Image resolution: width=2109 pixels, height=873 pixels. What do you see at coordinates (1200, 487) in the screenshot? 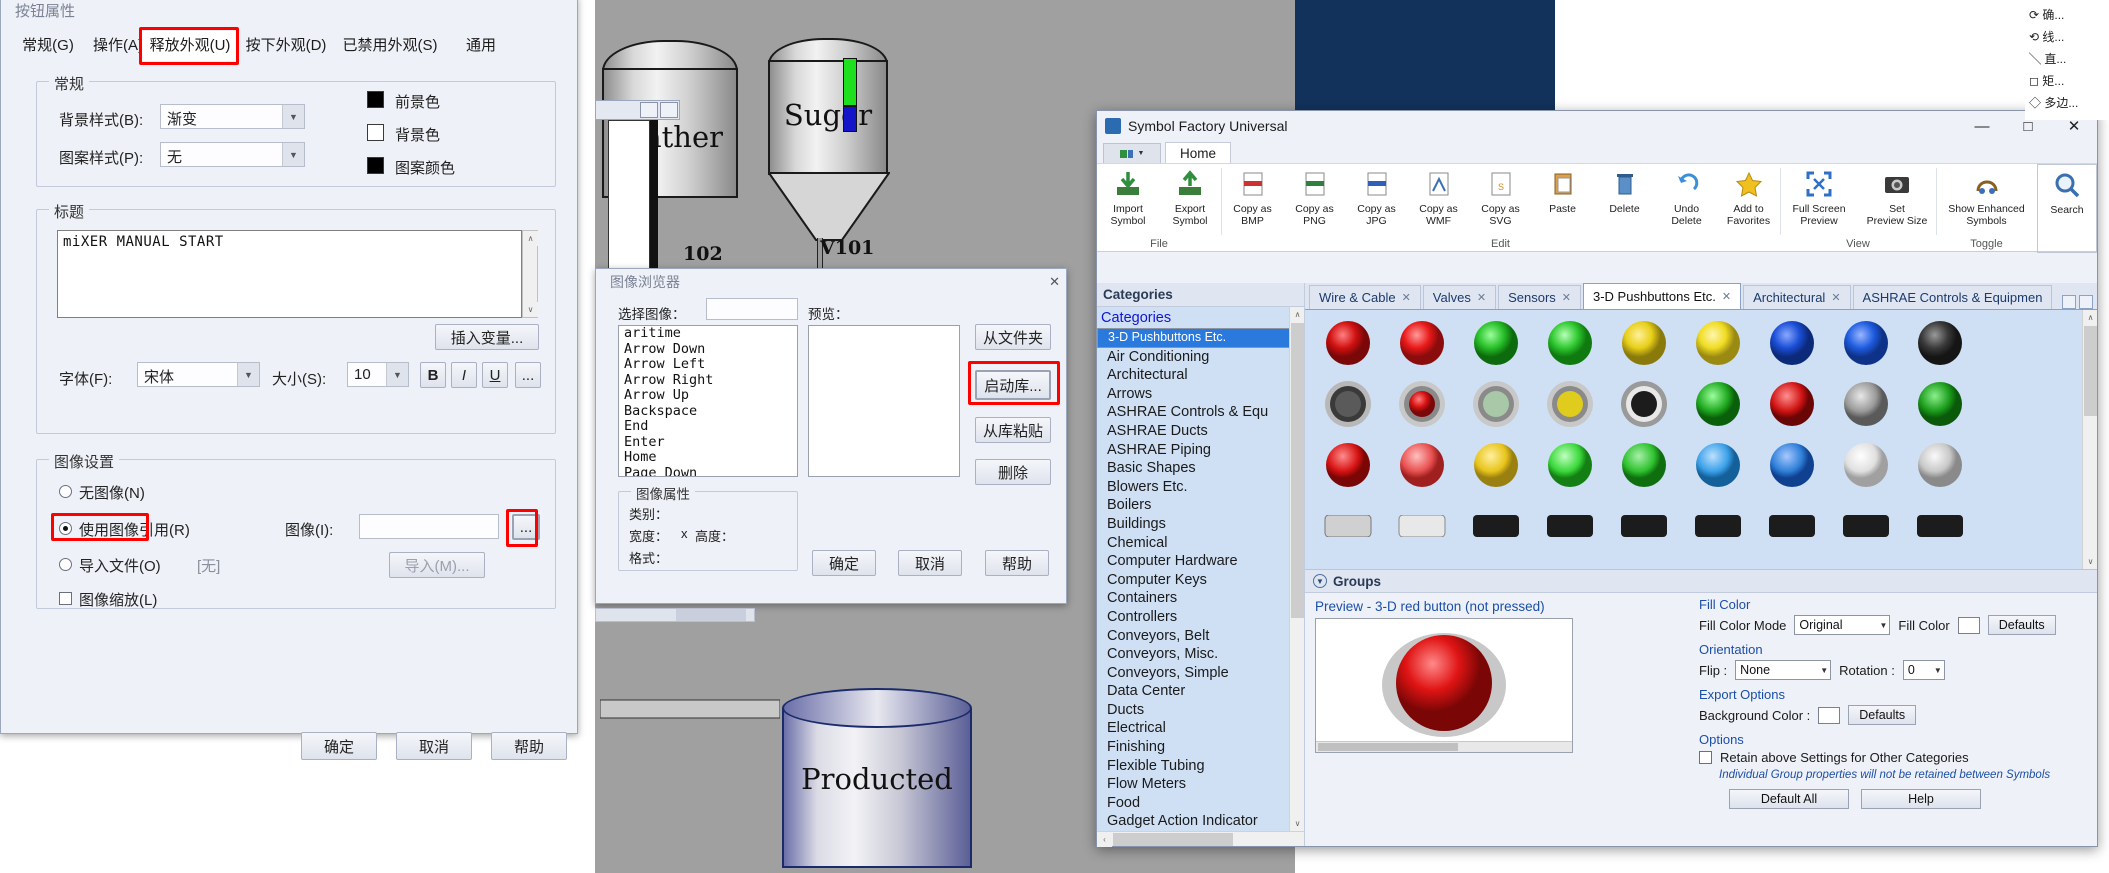
I see `category-item-blowers: Blowers Etc.` at bounding box center [1200, 487].